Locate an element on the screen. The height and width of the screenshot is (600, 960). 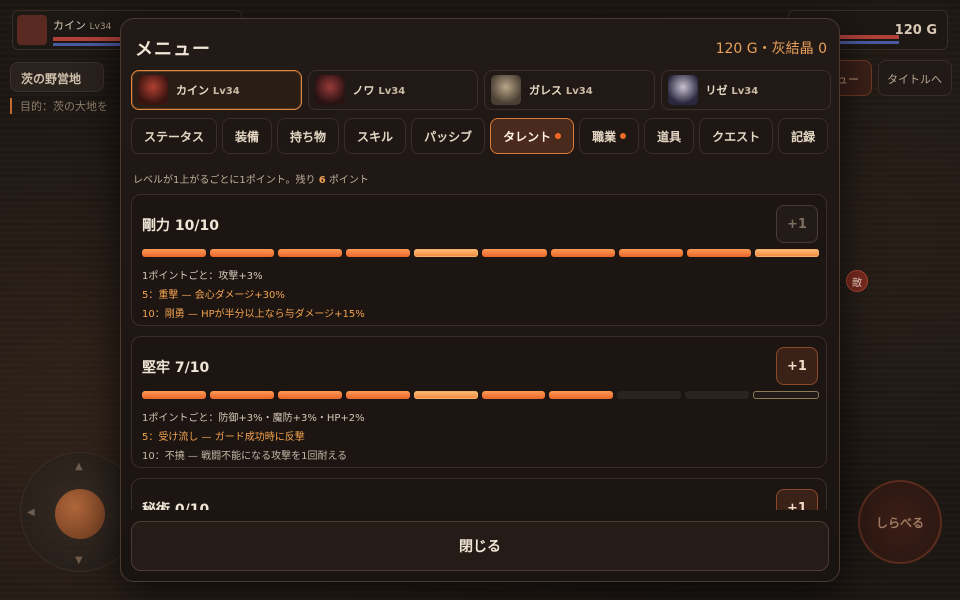
party-member-lize: リゼ Lv34 is located at coordinates (745, 90).